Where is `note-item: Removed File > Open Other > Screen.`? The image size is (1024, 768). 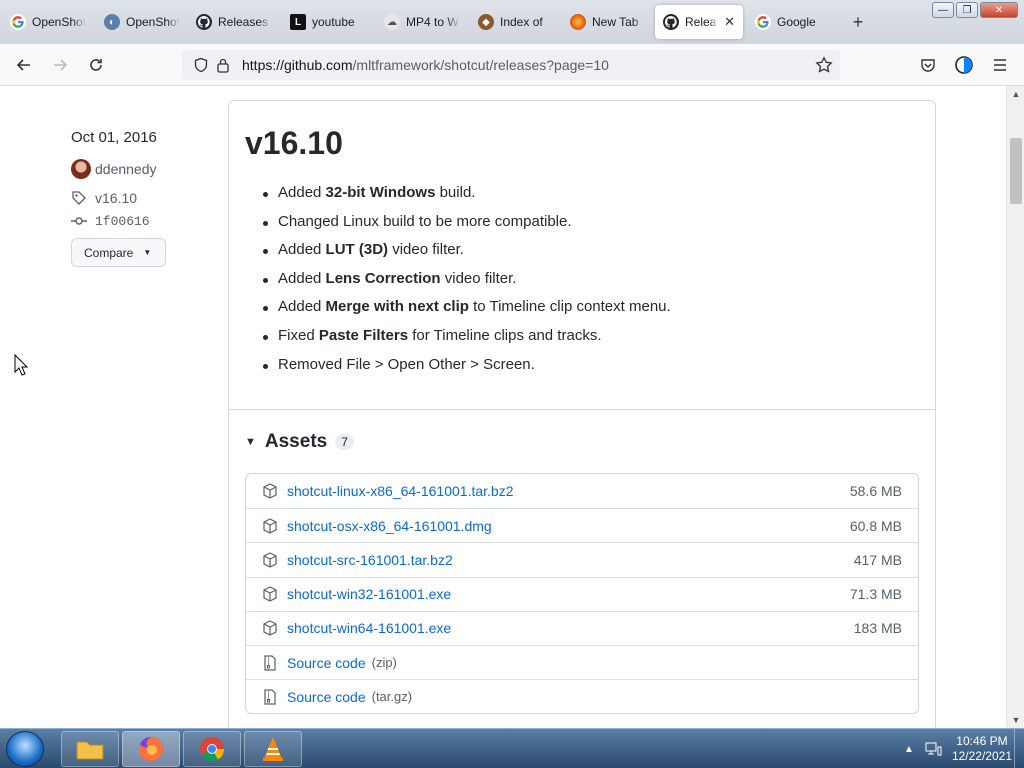 note-item: Removed File > Open Other > Screen. is located at coordinates (467, 365).